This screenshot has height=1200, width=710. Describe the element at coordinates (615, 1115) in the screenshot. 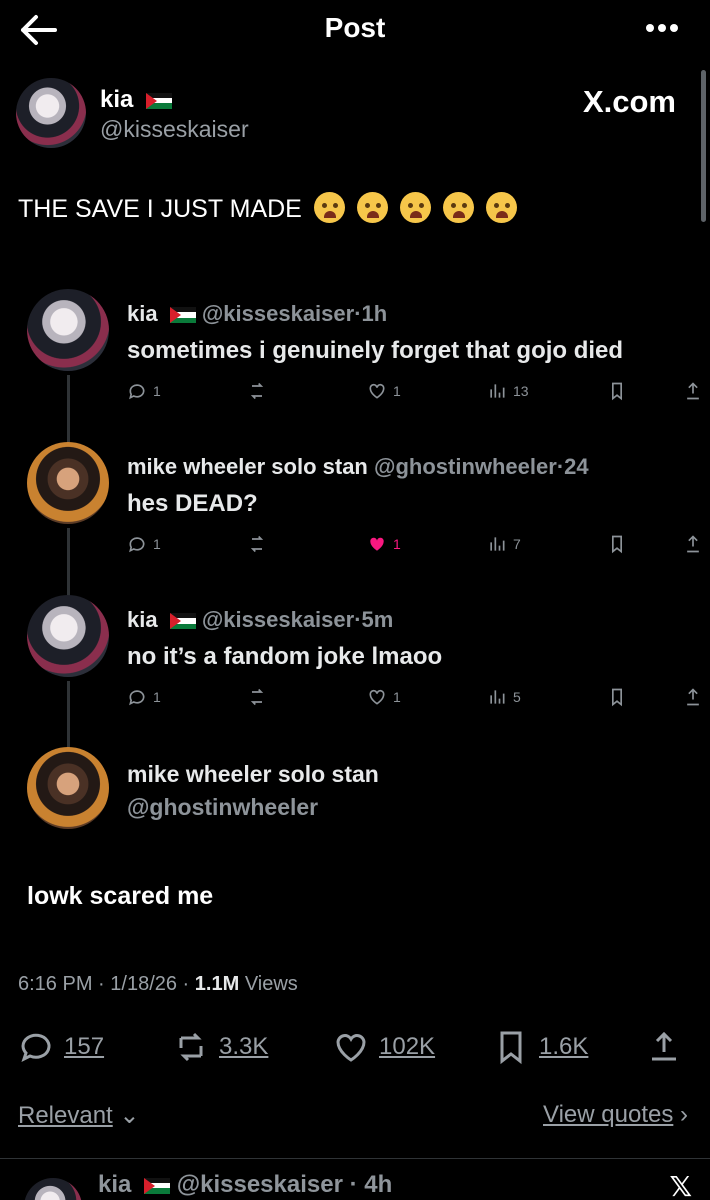

I see `view-quotes-link: View quotes ›` at that location.